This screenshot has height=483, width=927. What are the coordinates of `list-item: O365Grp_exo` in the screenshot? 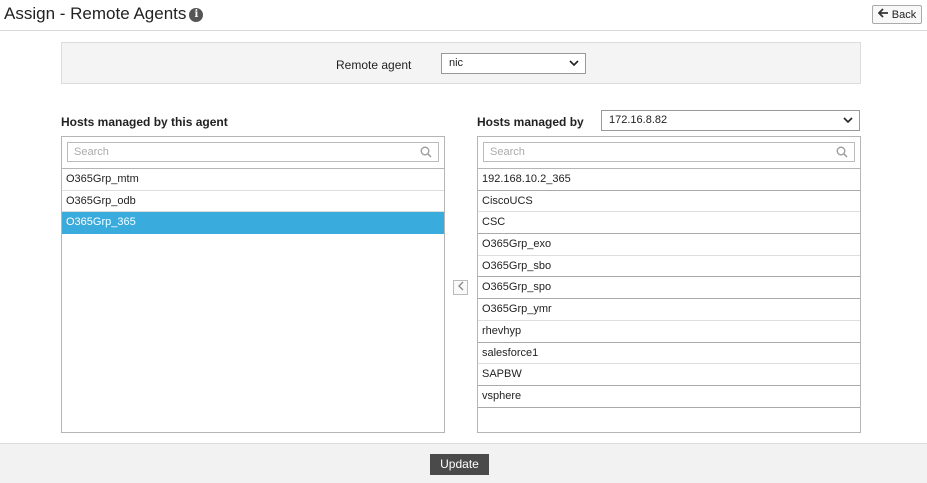 It's located at (669, 245).